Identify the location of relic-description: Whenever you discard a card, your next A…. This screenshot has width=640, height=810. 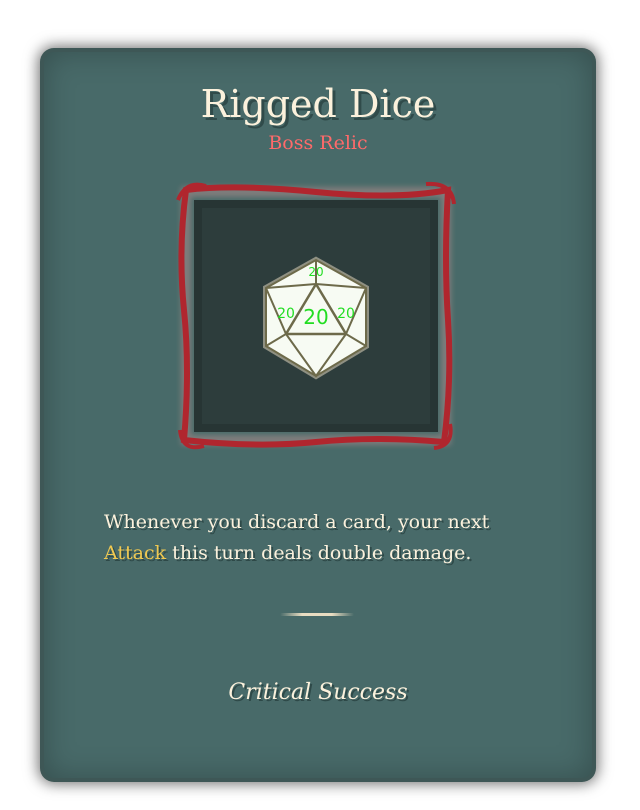
(319, 538).